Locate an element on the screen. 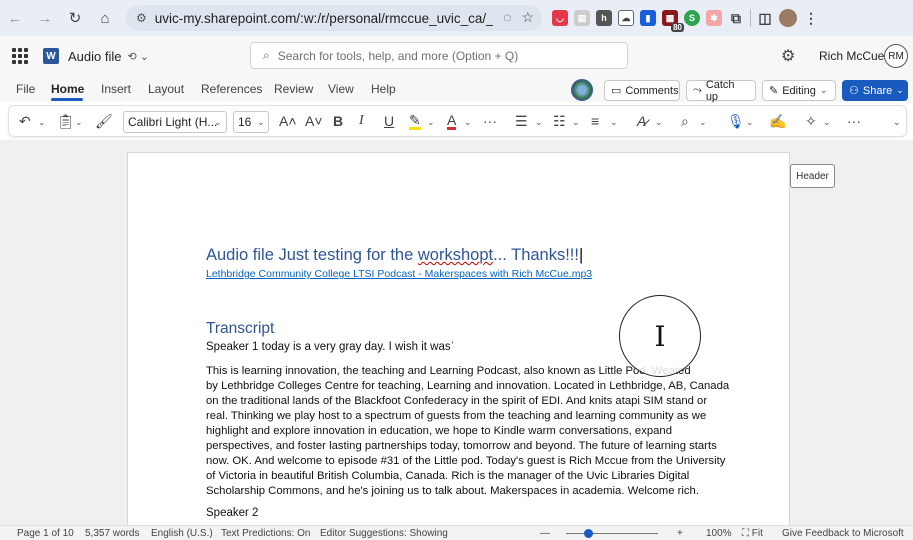 This screenshot has height=540, width=913. page-count: Page 1 of 10 is located at coordinates (45, 533).